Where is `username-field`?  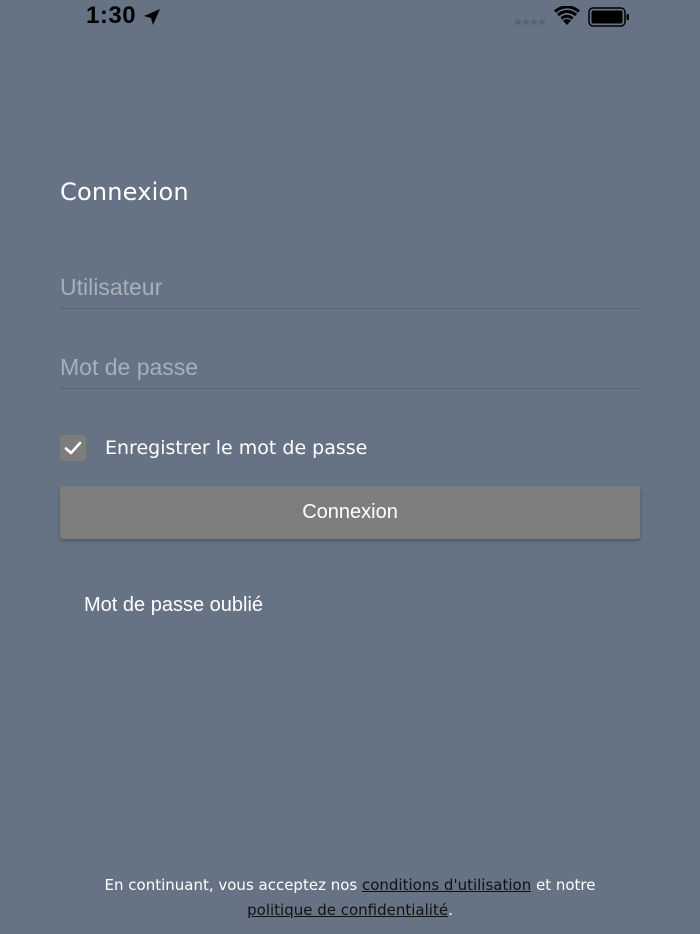
username-field is located at coordinates (350, 288).